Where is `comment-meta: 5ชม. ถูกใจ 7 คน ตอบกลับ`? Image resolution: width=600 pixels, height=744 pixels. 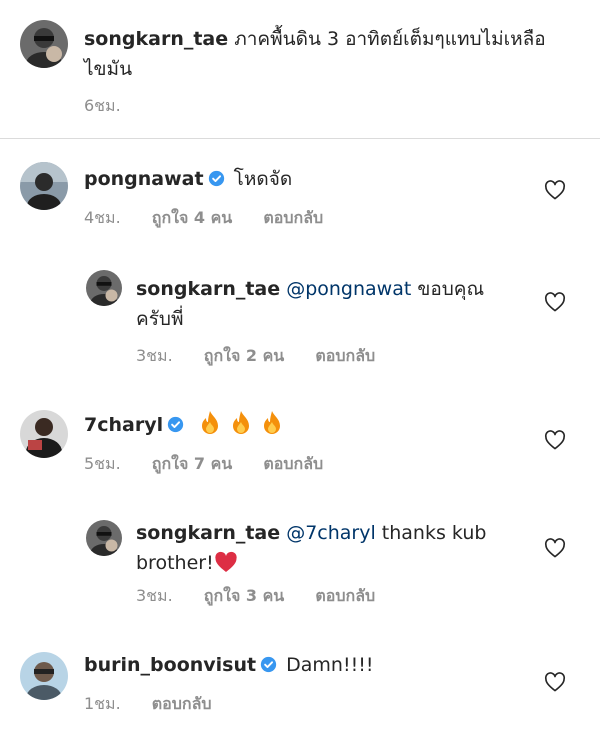
comment-meta: 5ชม. ถูกใจ 7 คน ตอบกลับ is located at coordinates (216, 464).